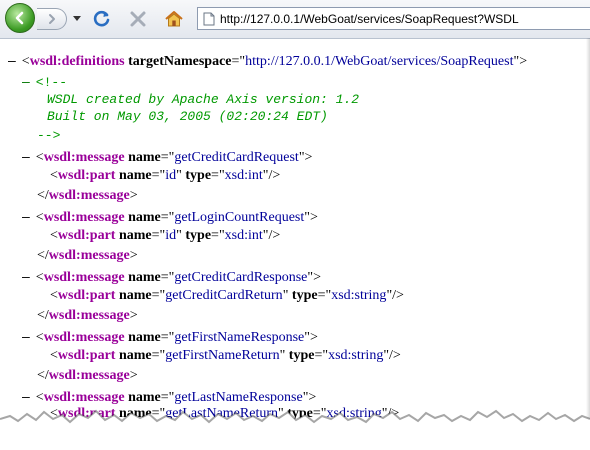 Image resolution: width=590 pixels, height=450 pixels. Describe the element at coordinates (209, 18) in the screenshot. I see `page-icon` at that location.